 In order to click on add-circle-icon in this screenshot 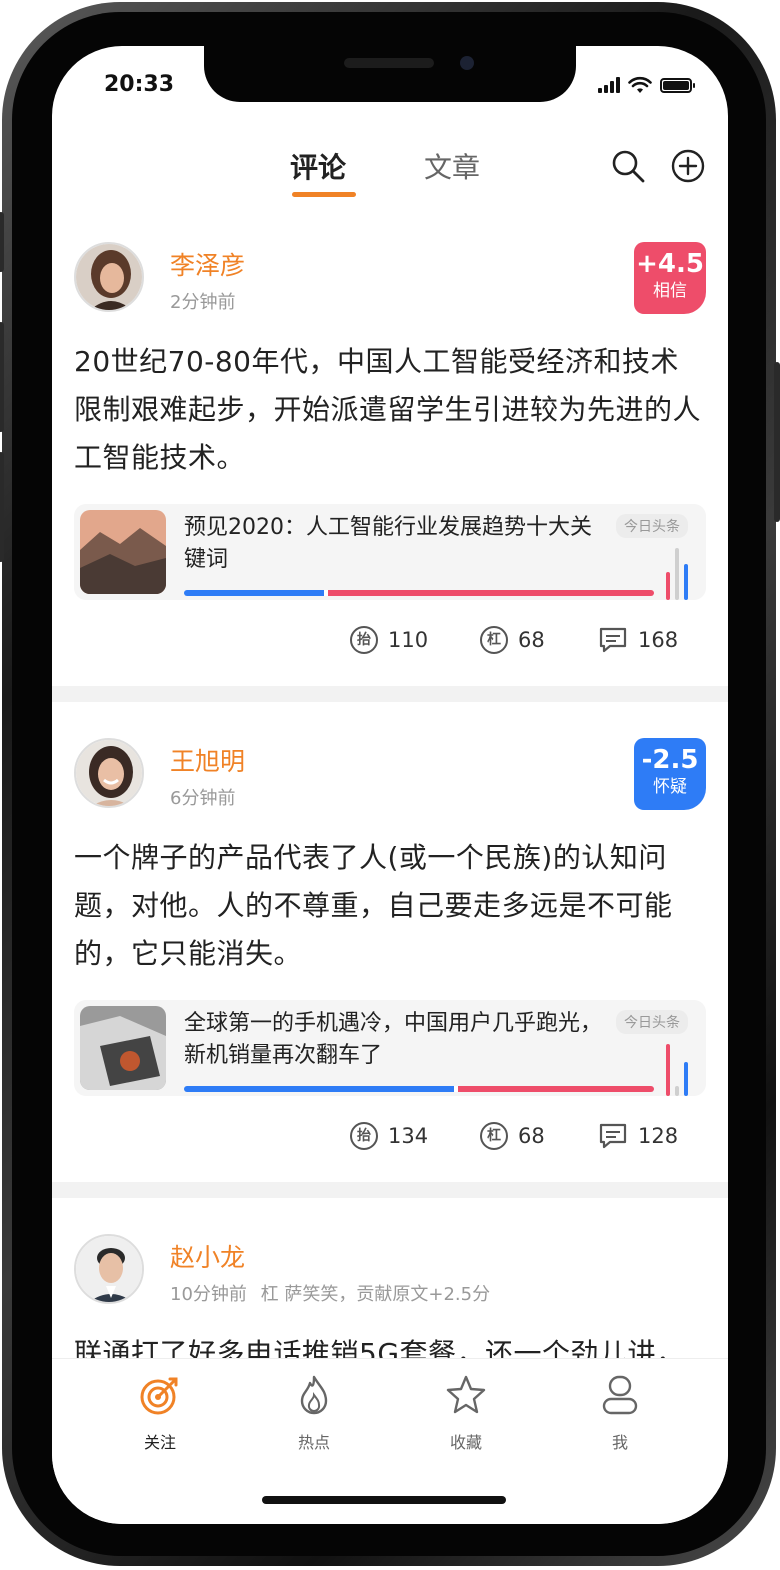, I will do `click(688, 166)`.